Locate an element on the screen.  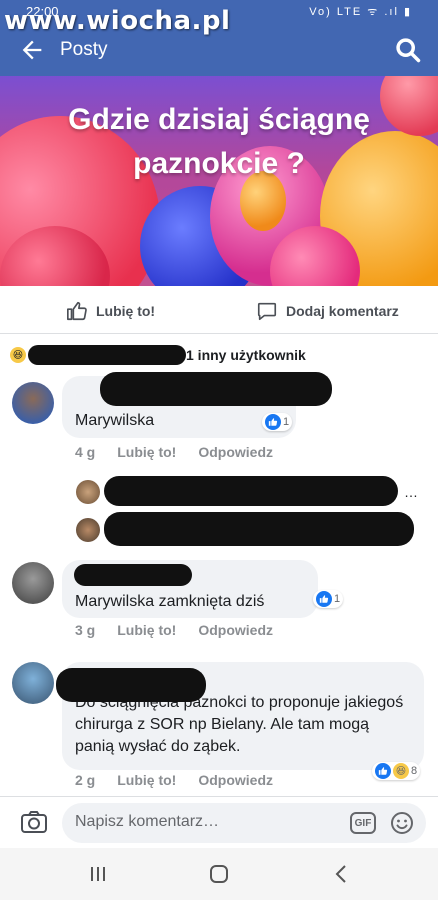
back-arrow-icon is located at coordinates (32, 50).